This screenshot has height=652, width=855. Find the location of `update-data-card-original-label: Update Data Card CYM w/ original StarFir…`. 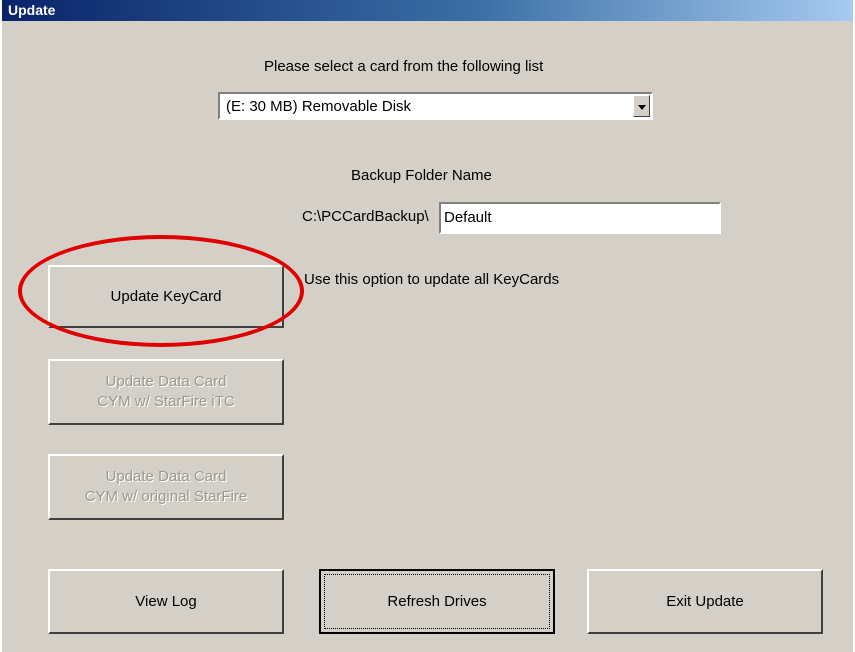

update-data-card-original-label: Update Data Card CYM w/ original StarFir… is located at coordinates (166, 487).